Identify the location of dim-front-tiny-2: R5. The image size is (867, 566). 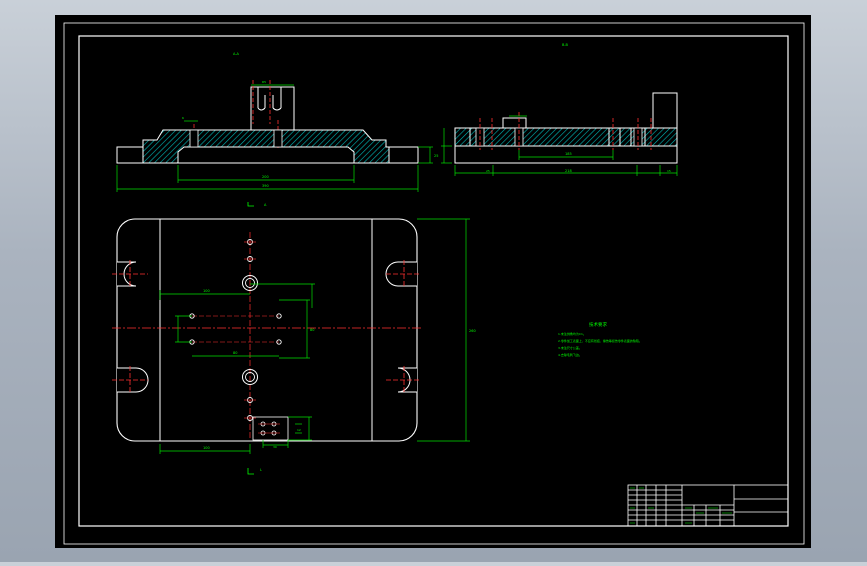
(264, 82).